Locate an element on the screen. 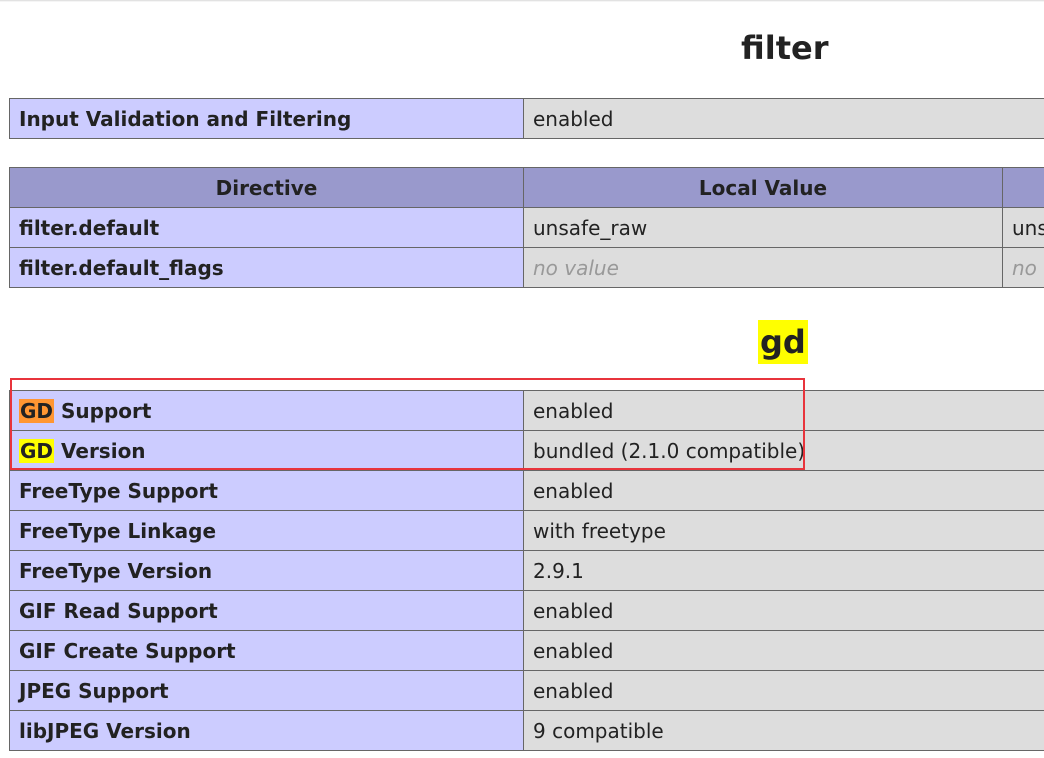 The width and height of the screenshot is (1044, 758). table-row: filter.default unsafe_raw uns is located at coordinates (526, 227).